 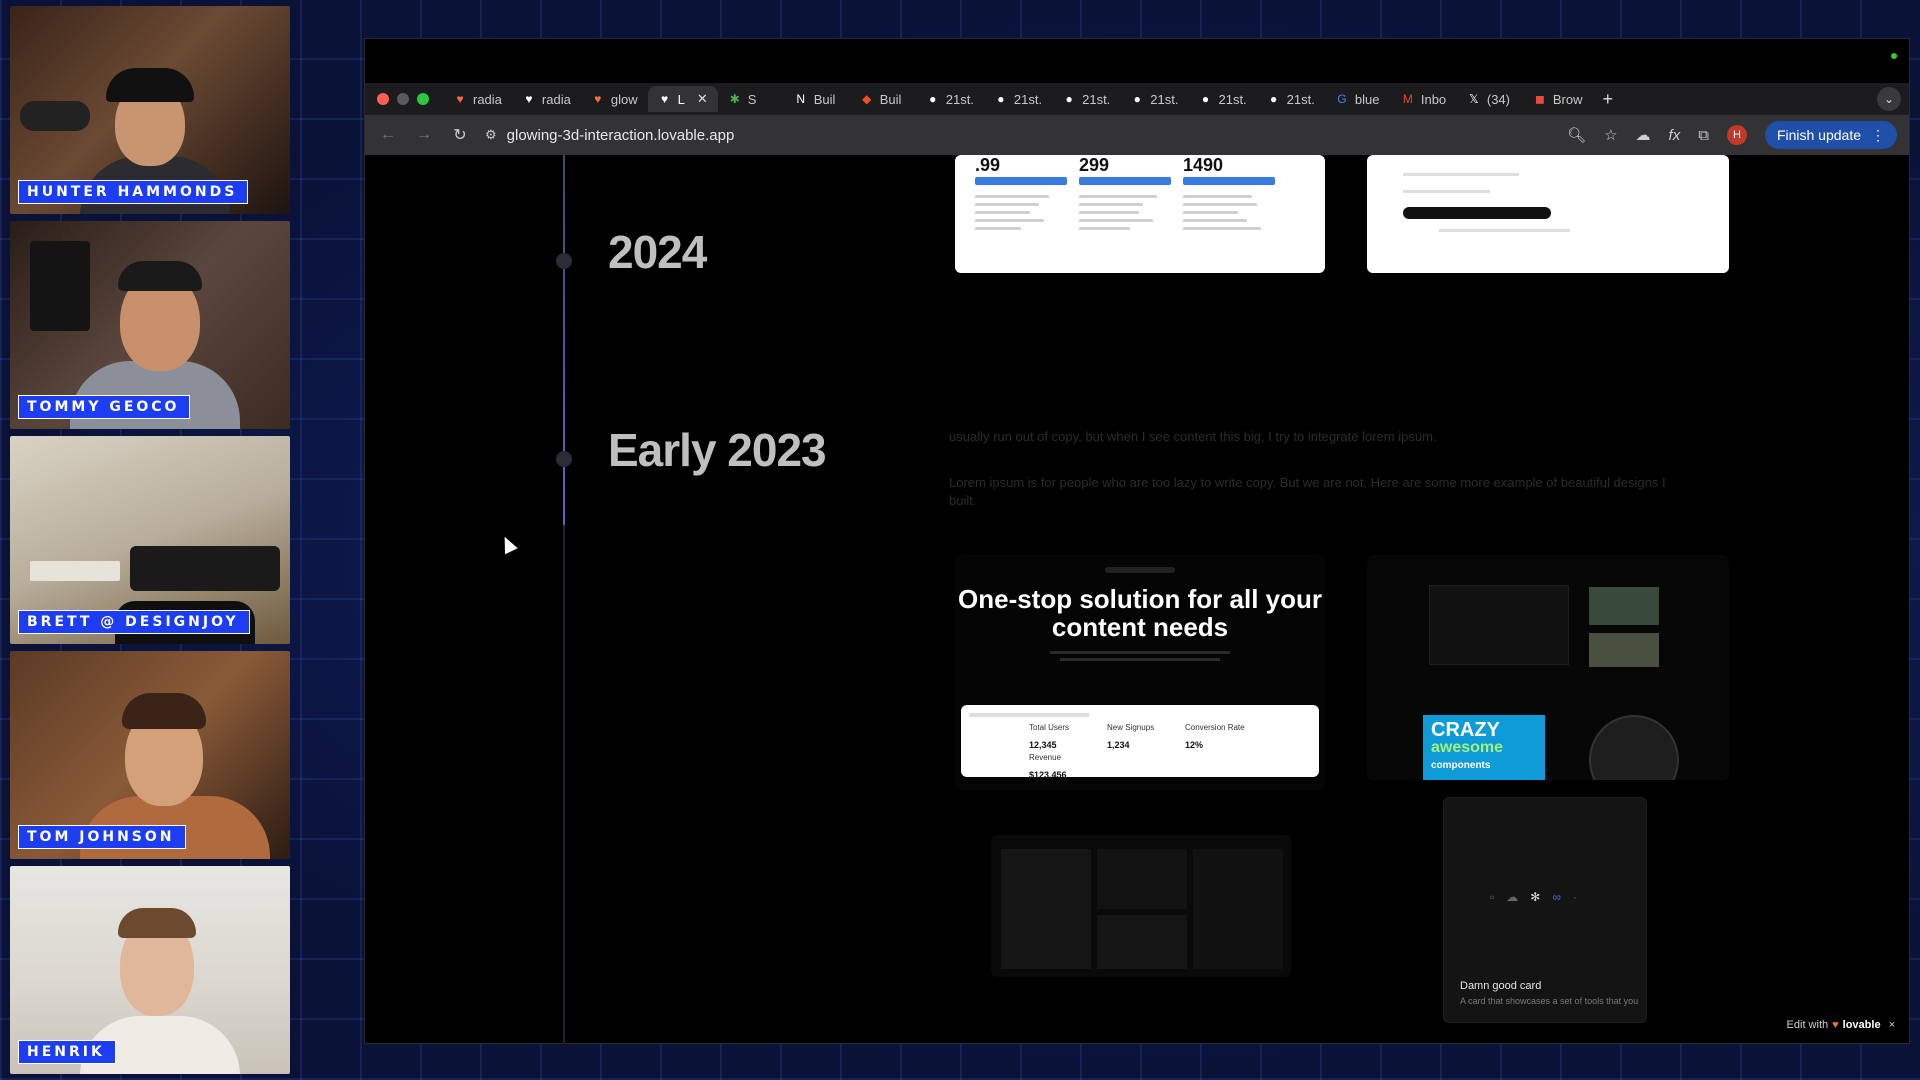 What do you see at coordinates (1539, 99) in the screenshot?
I see `browser-icon: ◼` at bounding box center [1539, 99].